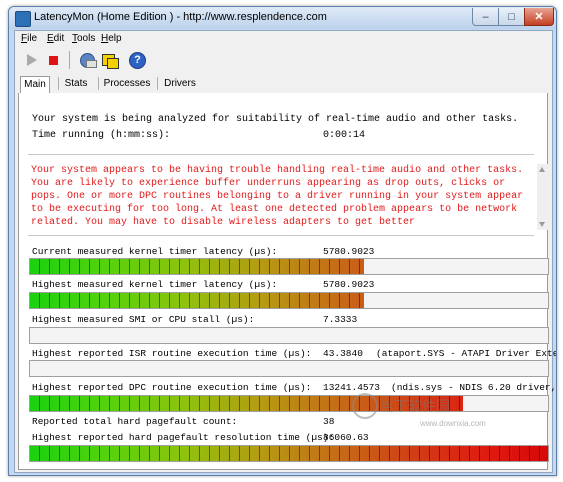 The image size is (563, 482). Describe the element at coordinates (111, 38) in the screenshot. I see `menu-help: Help` at that location.